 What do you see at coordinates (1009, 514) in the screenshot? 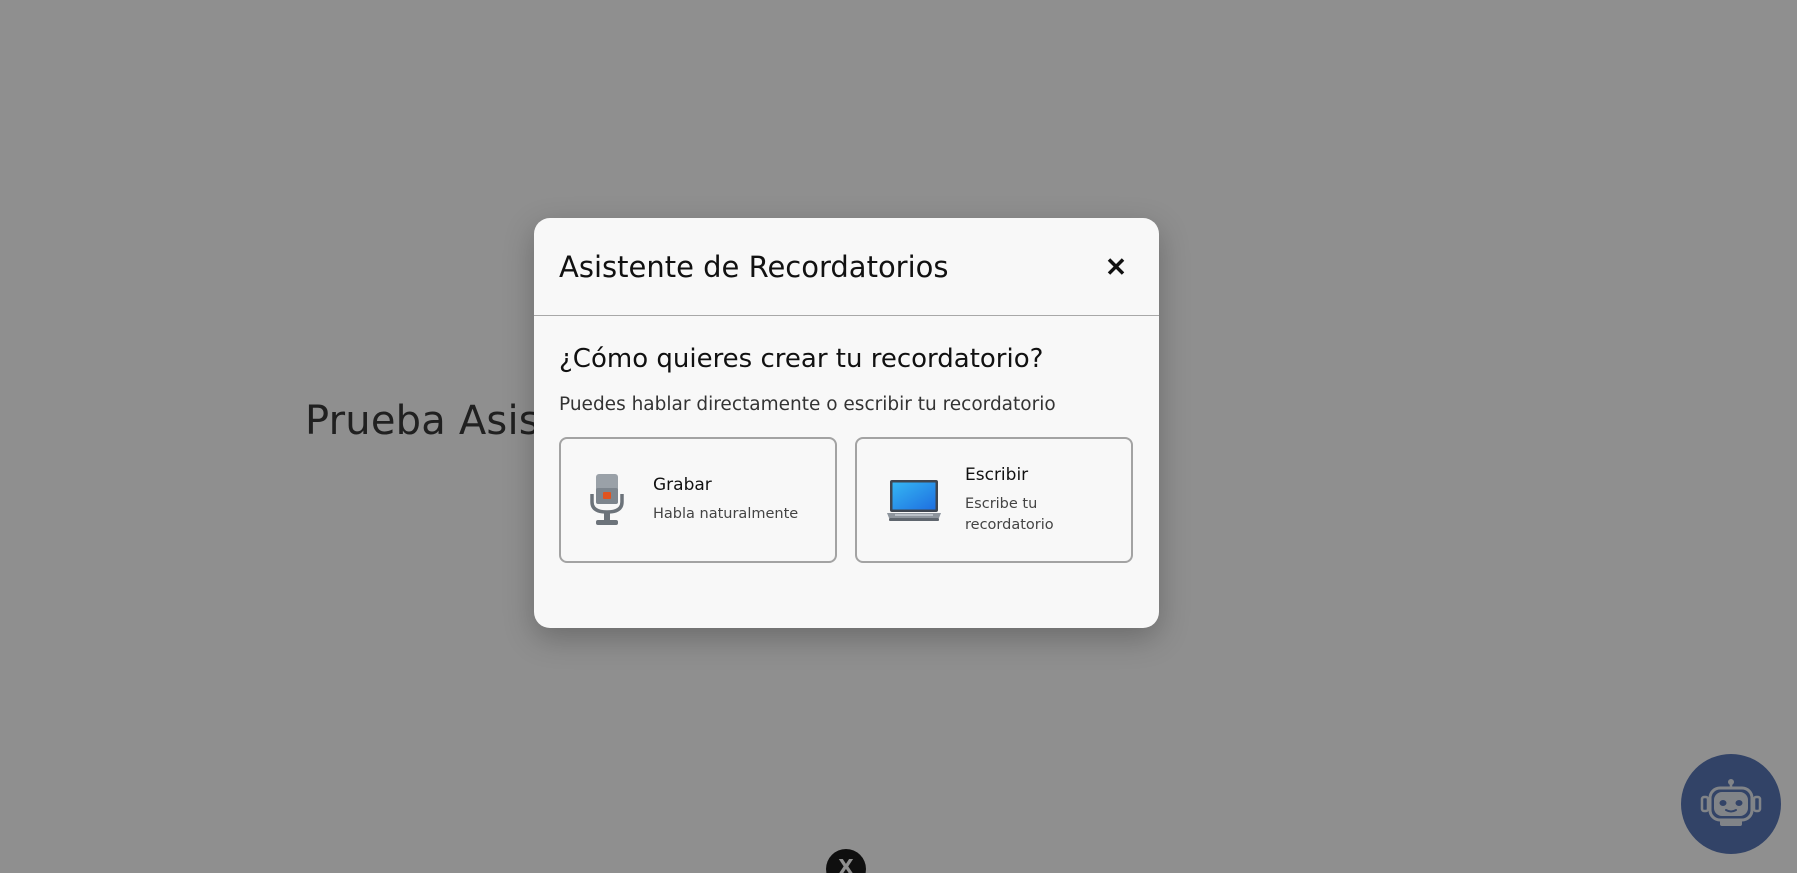
I see `write-option-description: Escribe tu recordatorio` at bounding box center [1009, 514].